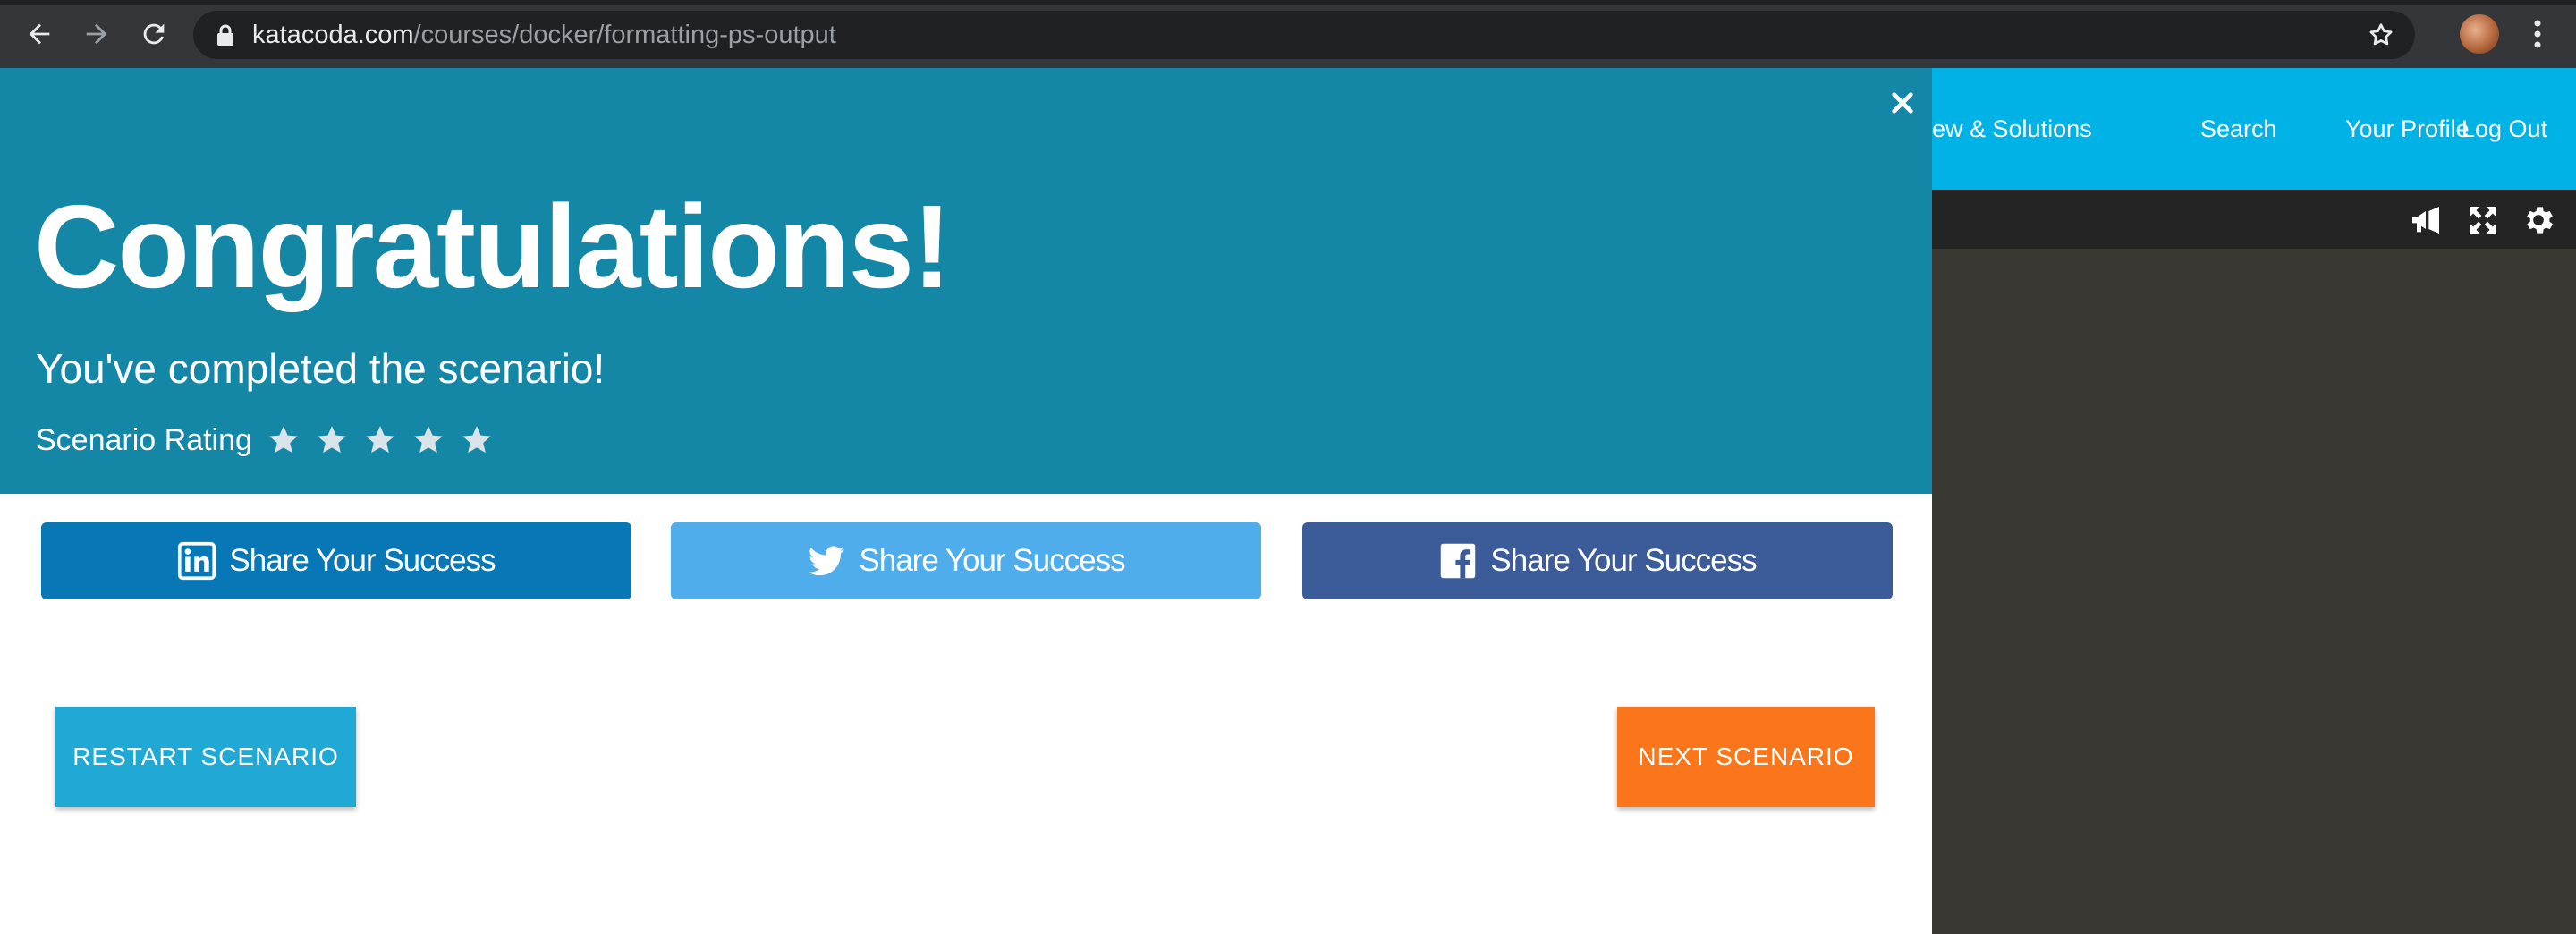  What do you see at coordinates (1746, 757) in the screenshot?
I see `next-scenario-button: NEXT SCENARIO` at bounding box center [1746, 757].